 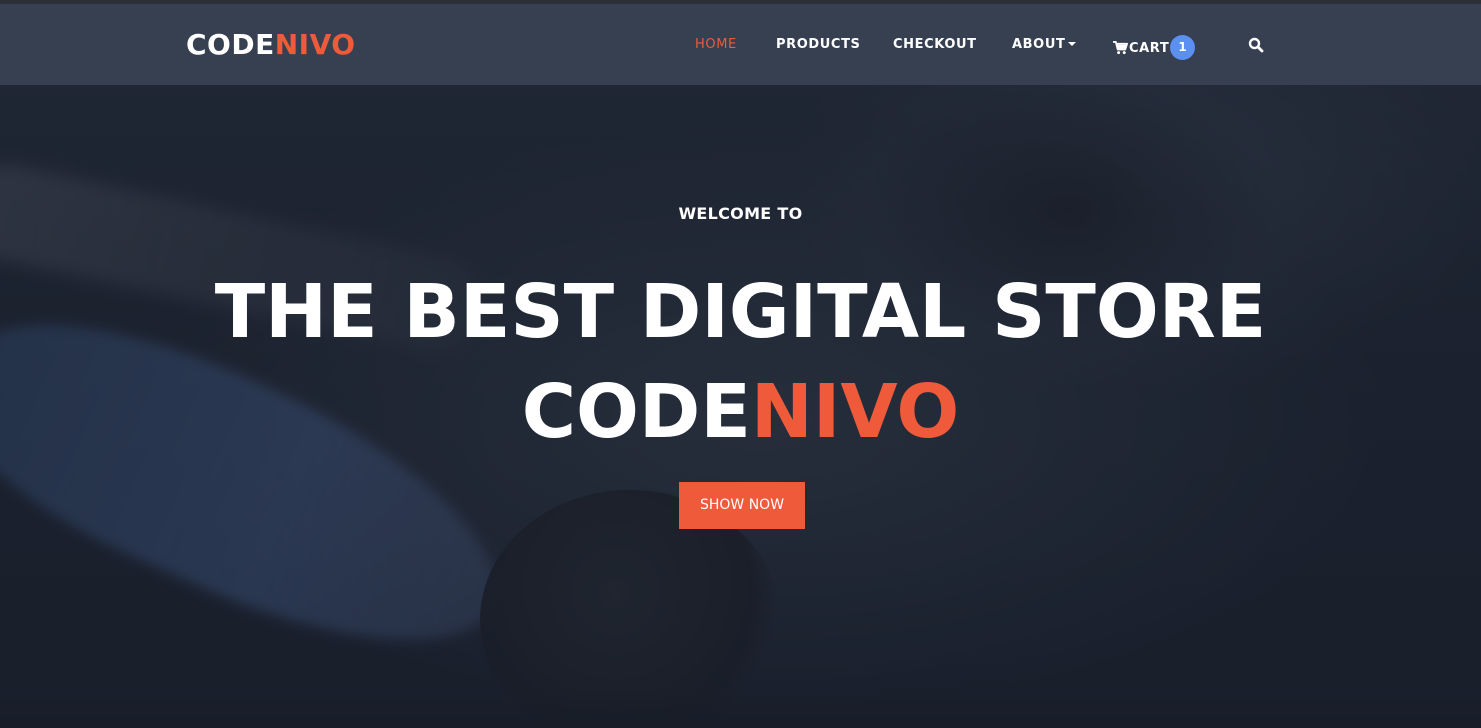 What do you see at coordinates (935, 44) in the screenshot?
I see `nav-item-checkout: CHECKOUT` at bounding box center [935, 44].